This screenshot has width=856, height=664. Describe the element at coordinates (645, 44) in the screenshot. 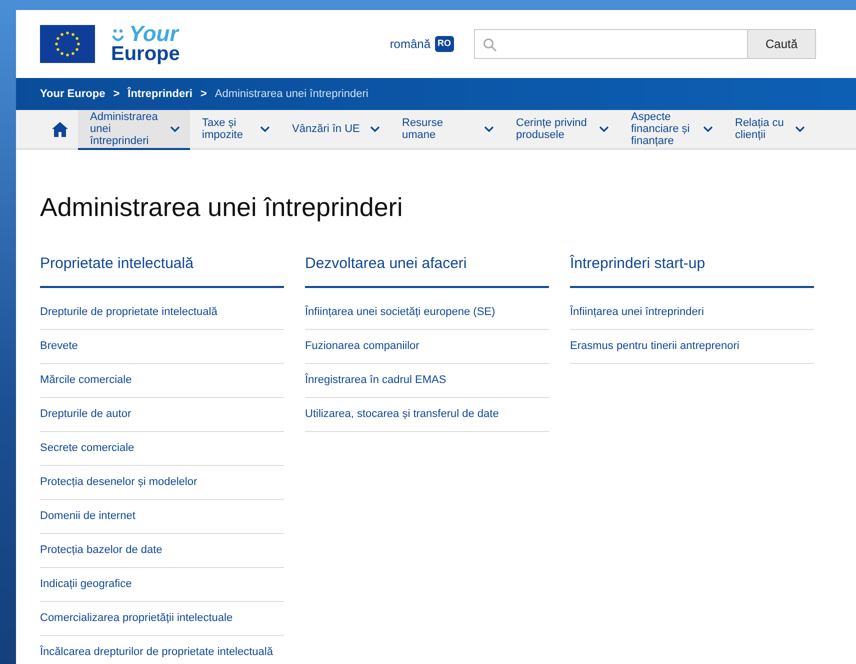

I see `search-field: Caută` at that location.